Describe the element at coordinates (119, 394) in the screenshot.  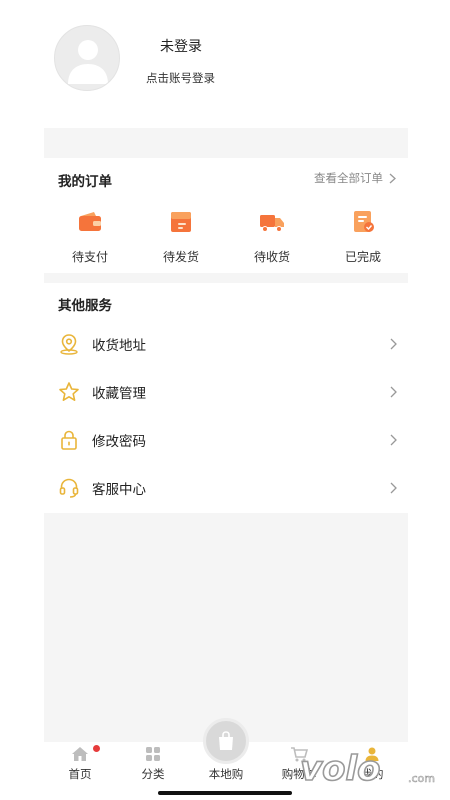
I see `service-item-label: 收藏管理` at that location.